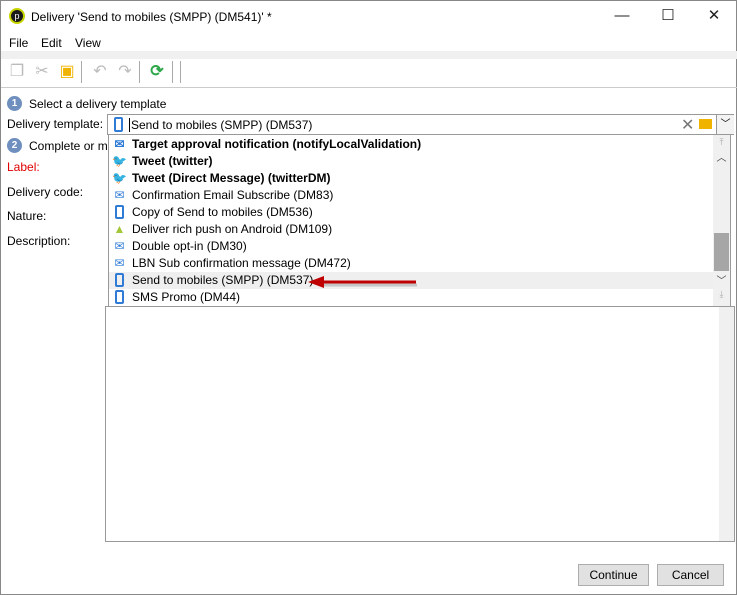 This screenshot has height=595, width=737. Describe the element at coordinates (88, 43) in the screenshot. I see `menu-view: View` at that location.